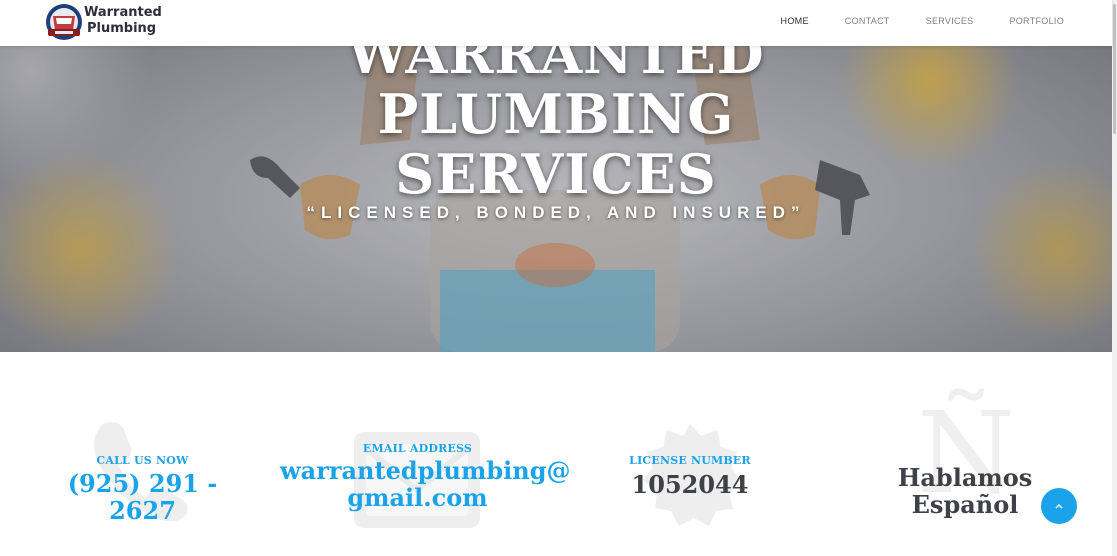 This screenshot has width=1117, height=556. I want to click on hero-title-line2: PLUMBING, so click(556, 114).